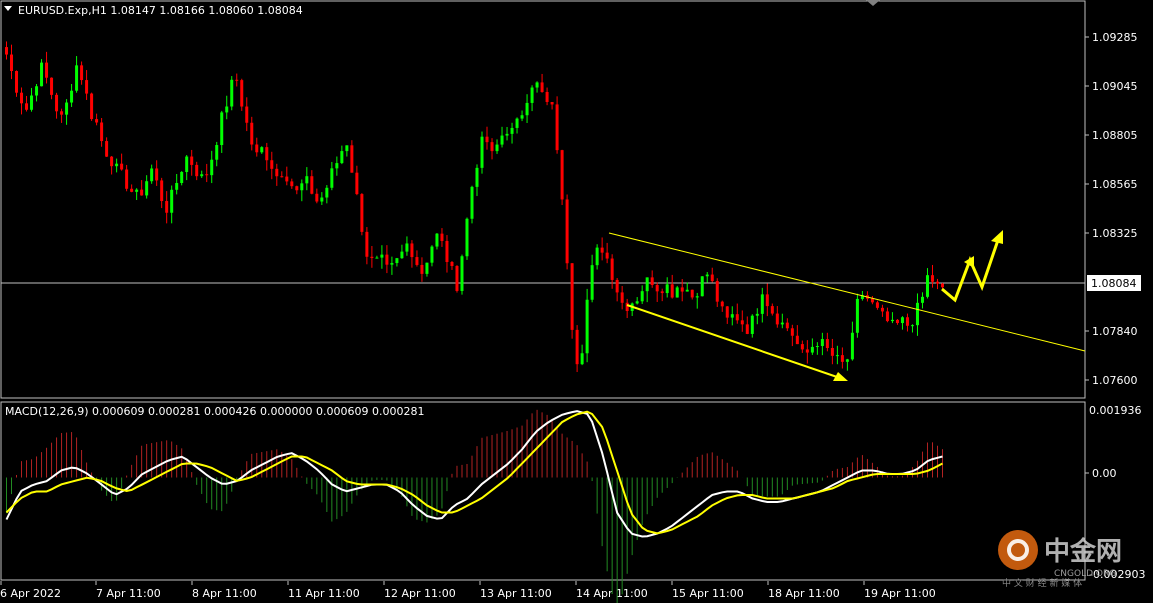 Image resolution: width=1153 pixels, height=603 pixels. I want to click on watermark: 中金网 CNGOLD.ORG 中 文 财 经 新 媒 体, so click(1071, 558).